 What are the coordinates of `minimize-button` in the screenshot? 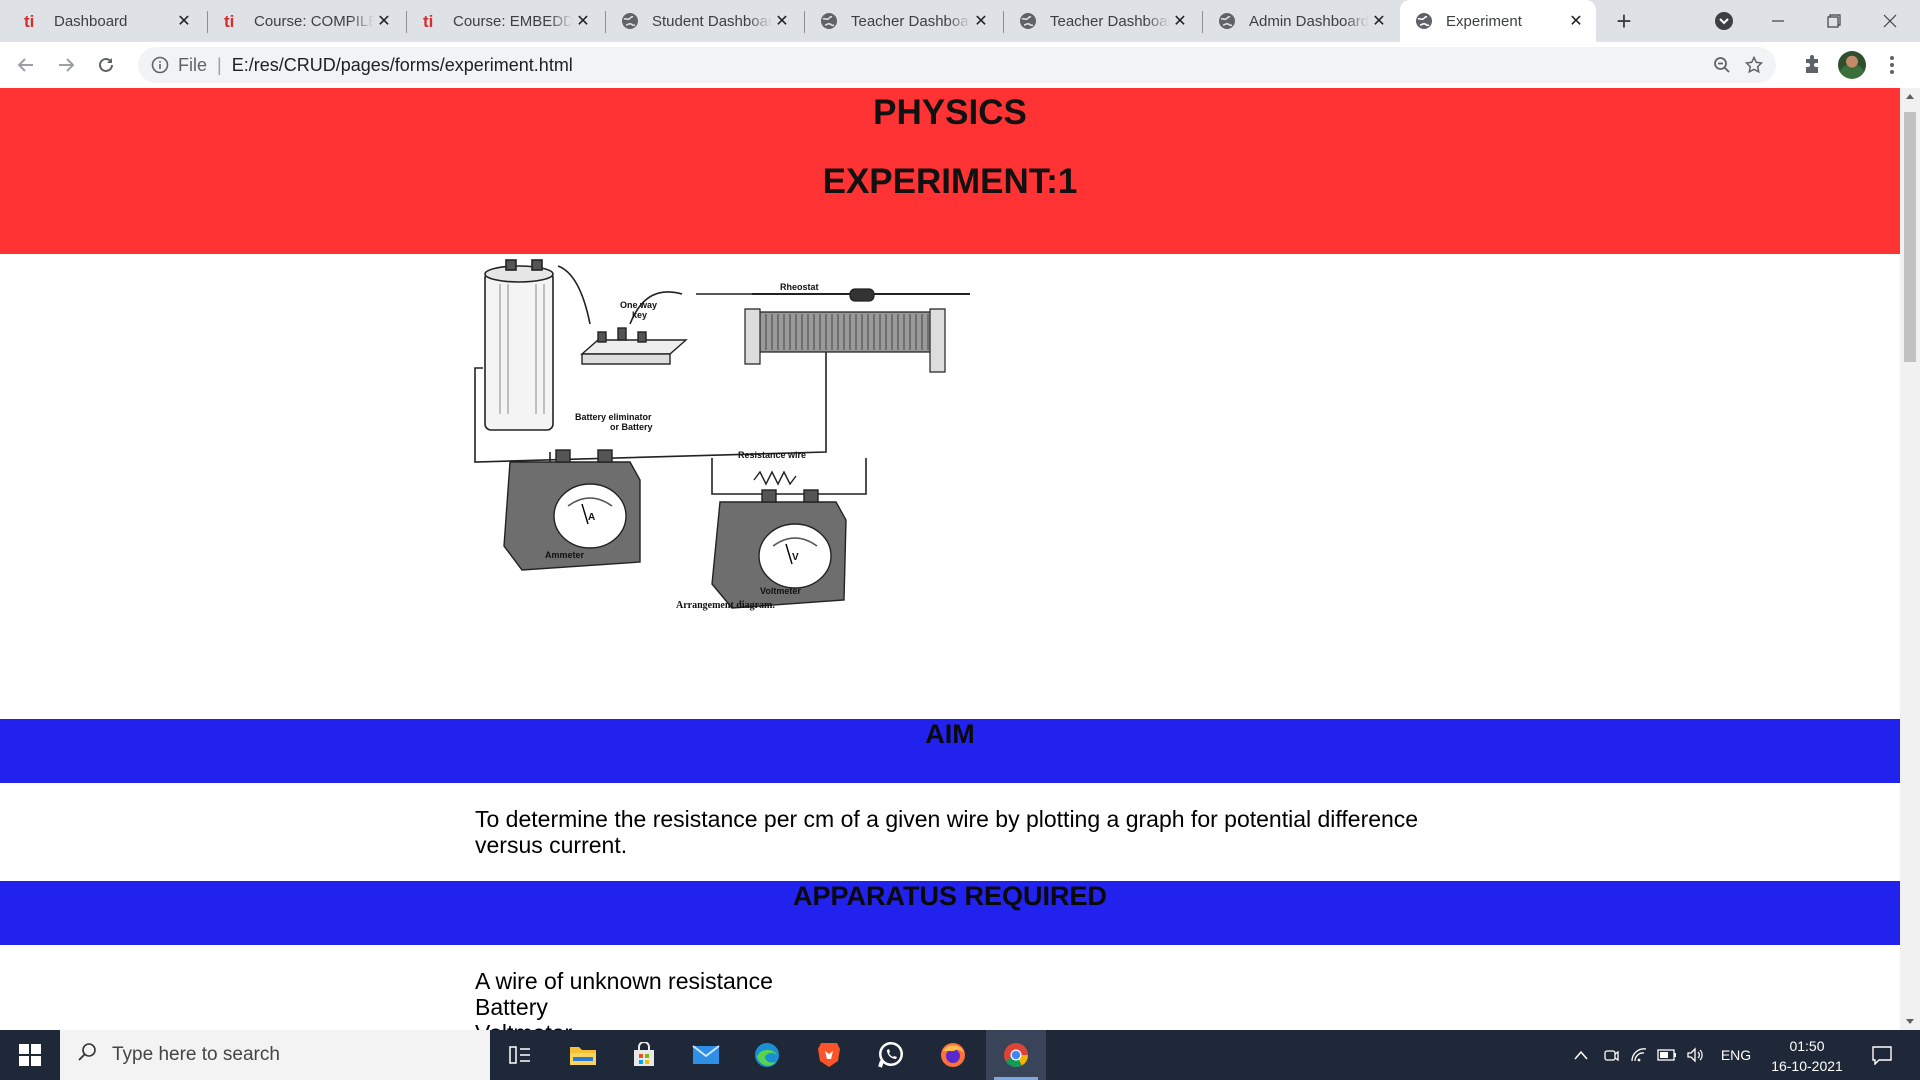 It's located at (1778, 21).